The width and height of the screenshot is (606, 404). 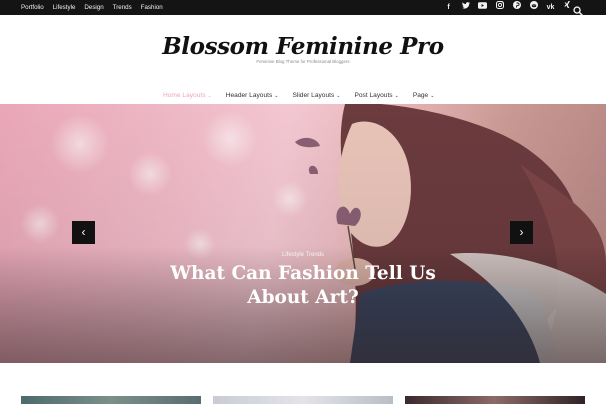 I want to click on nav-item-home-layouts: Home Layouts ⌄, so click(x=187, y=96).